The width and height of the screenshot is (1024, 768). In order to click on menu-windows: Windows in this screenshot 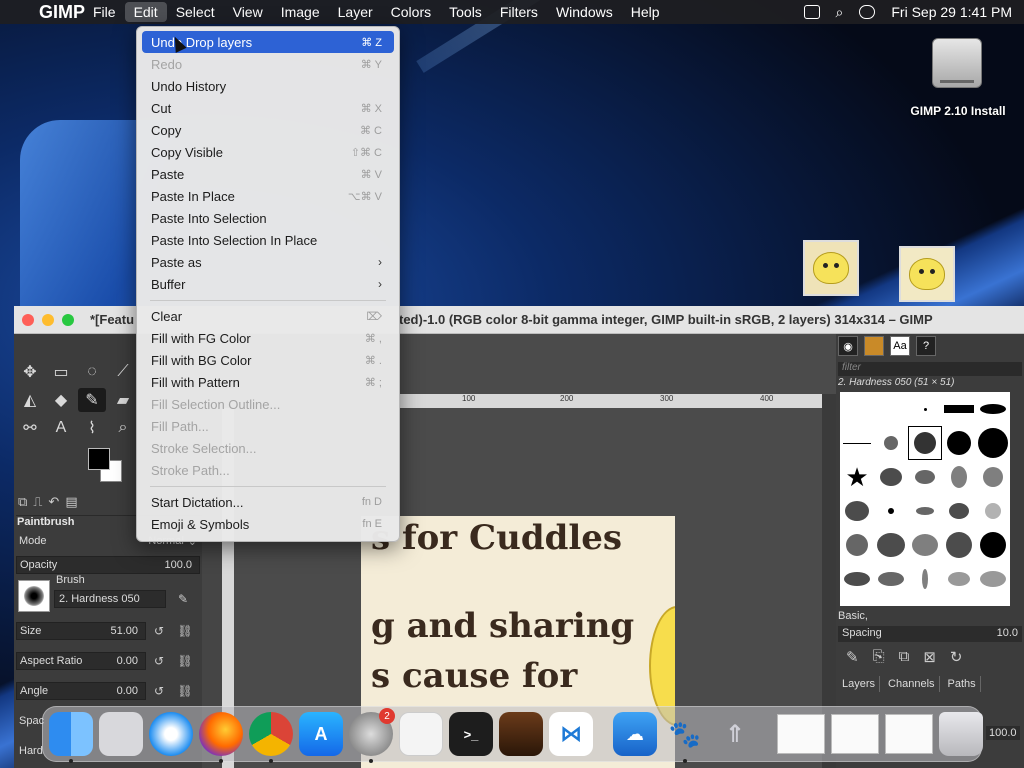, I will do `click(584, 12)`.